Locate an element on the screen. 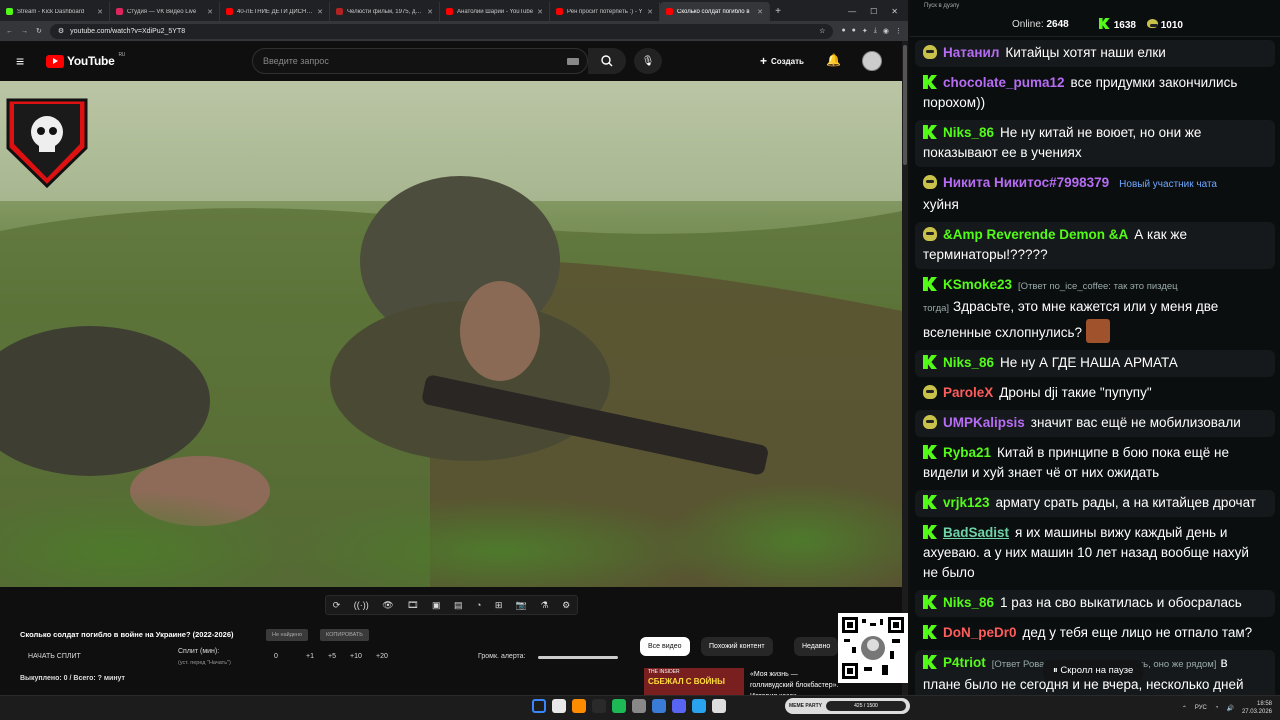 Image resolution: width=1280 pixels, height=720 pixels. hamburger-menu-icon: ≡ is located at coordinates (23, 61).